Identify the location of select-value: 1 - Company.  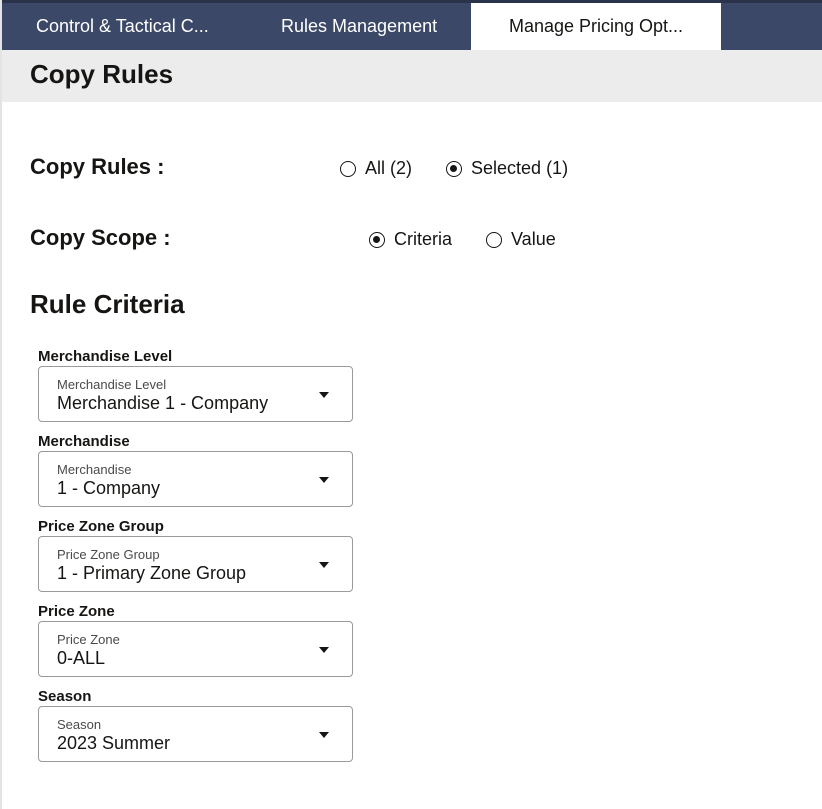
(109, 488).